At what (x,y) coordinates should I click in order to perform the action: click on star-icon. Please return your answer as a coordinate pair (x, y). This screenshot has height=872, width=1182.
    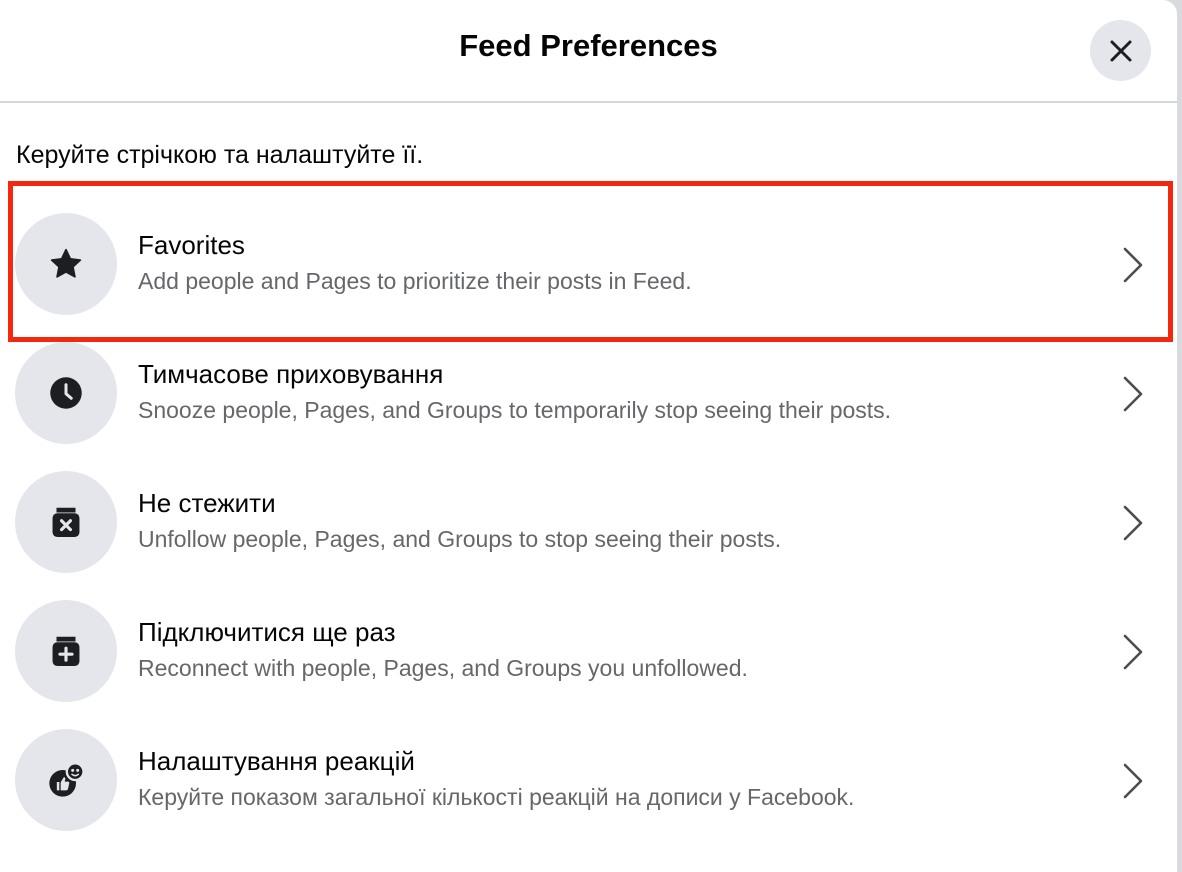
    Looking at the image, I should click on (66, 263).